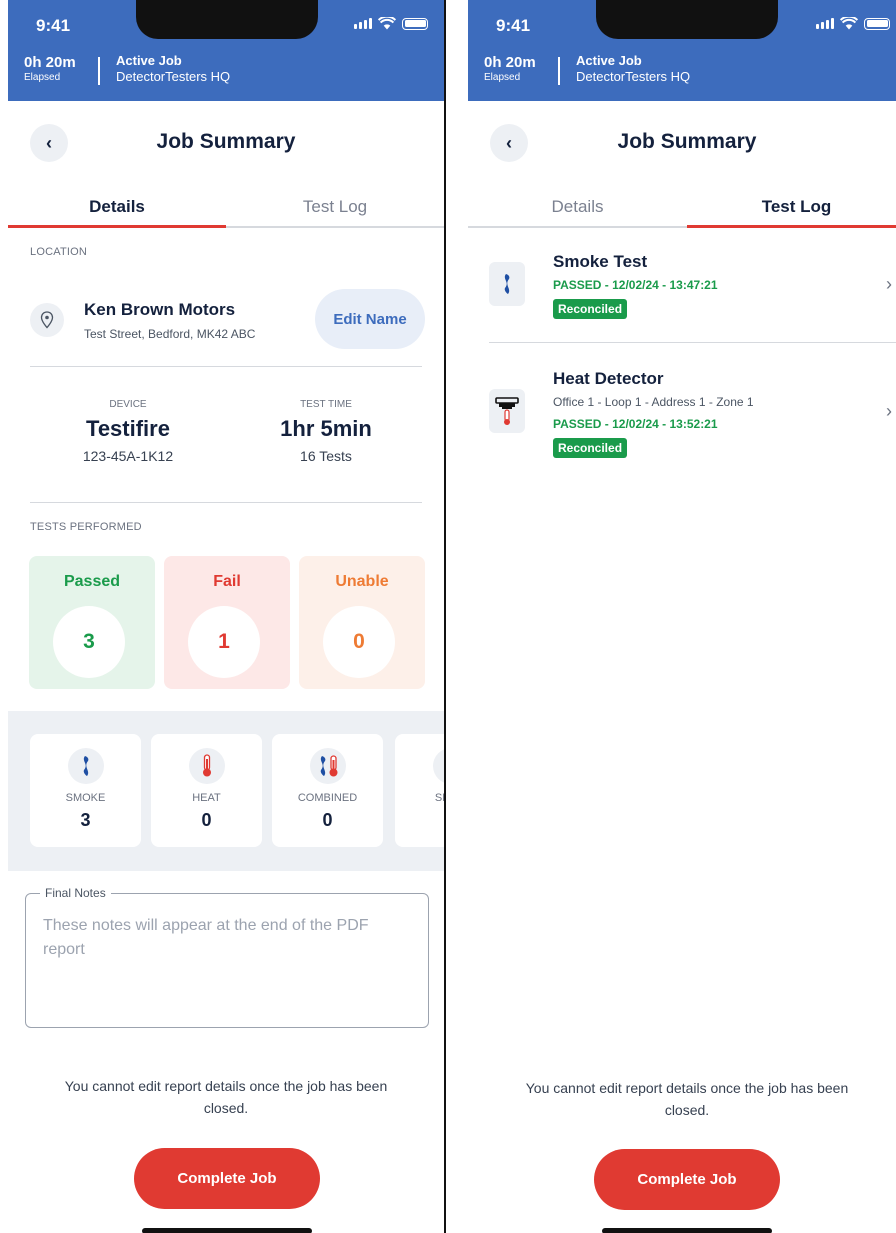 The image size is (896, 1233). I want to click on detector-type-label: SEQU, so click(439, 798).